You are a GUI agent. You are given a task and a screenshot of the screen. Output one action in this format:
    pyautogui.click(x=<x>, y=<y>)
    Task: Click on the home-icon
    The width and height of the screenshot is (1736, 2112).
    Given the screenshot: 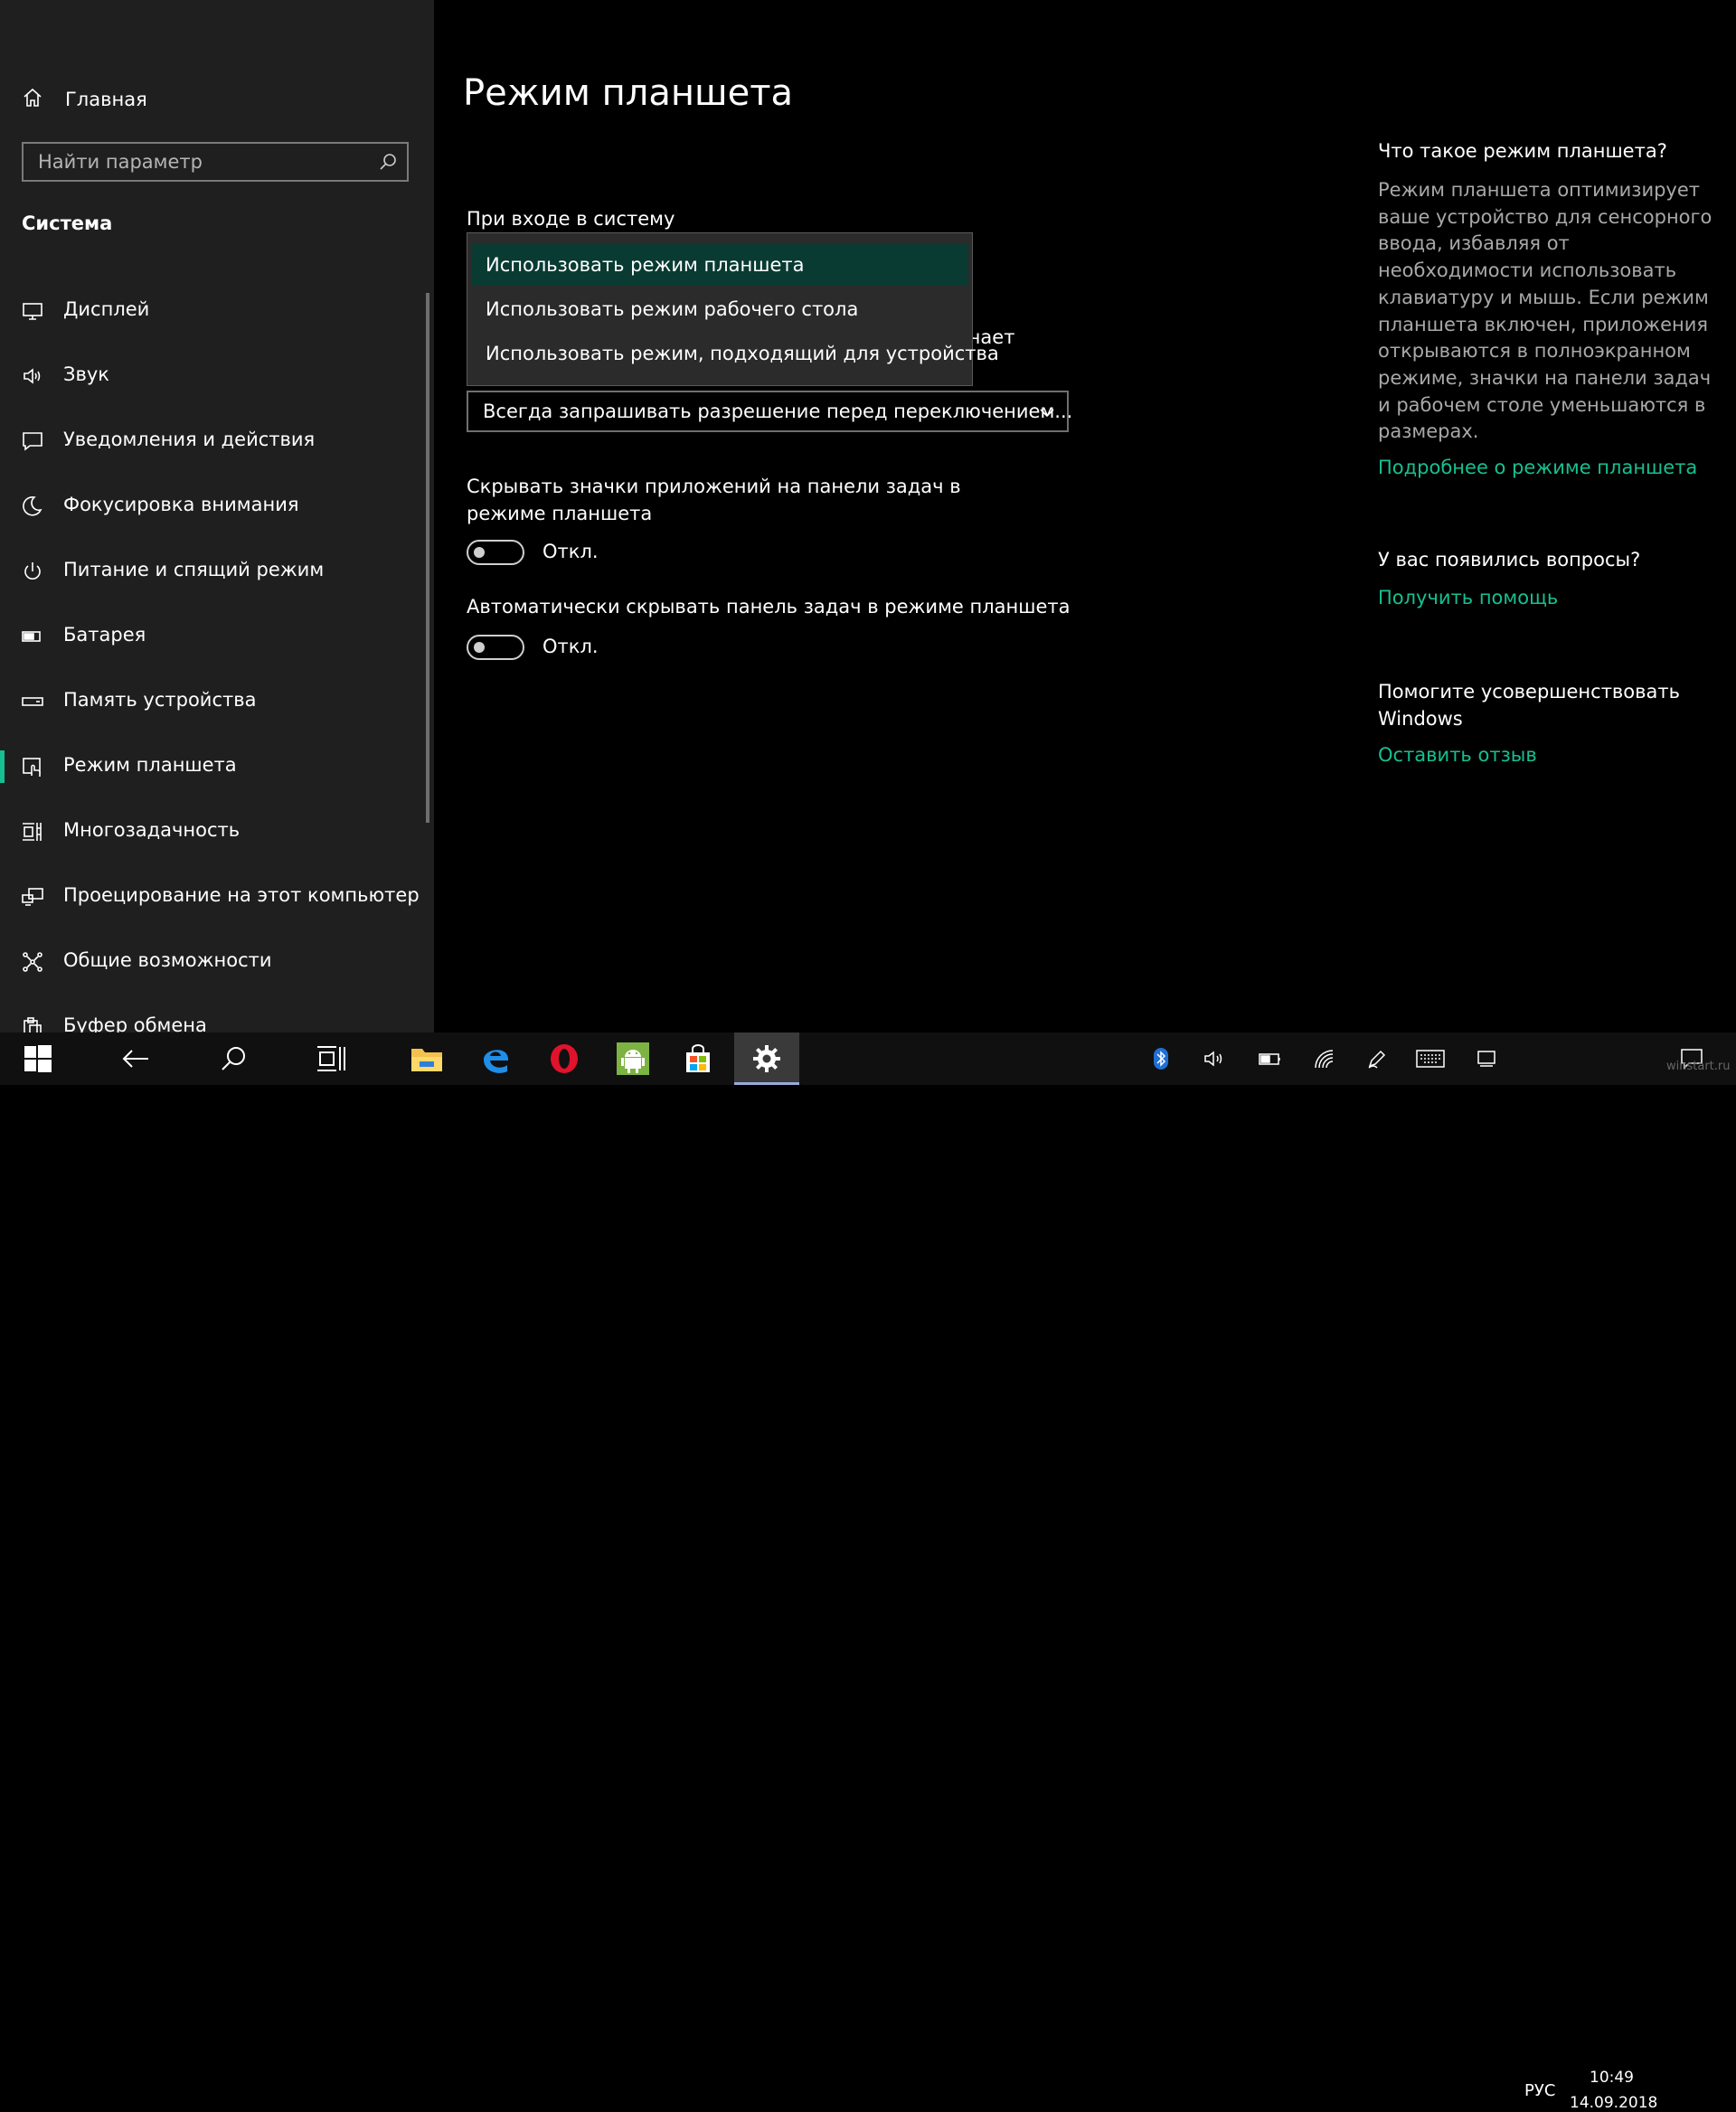 What is the action you would take?
    pyautogui.click(x=32, y=100)
    